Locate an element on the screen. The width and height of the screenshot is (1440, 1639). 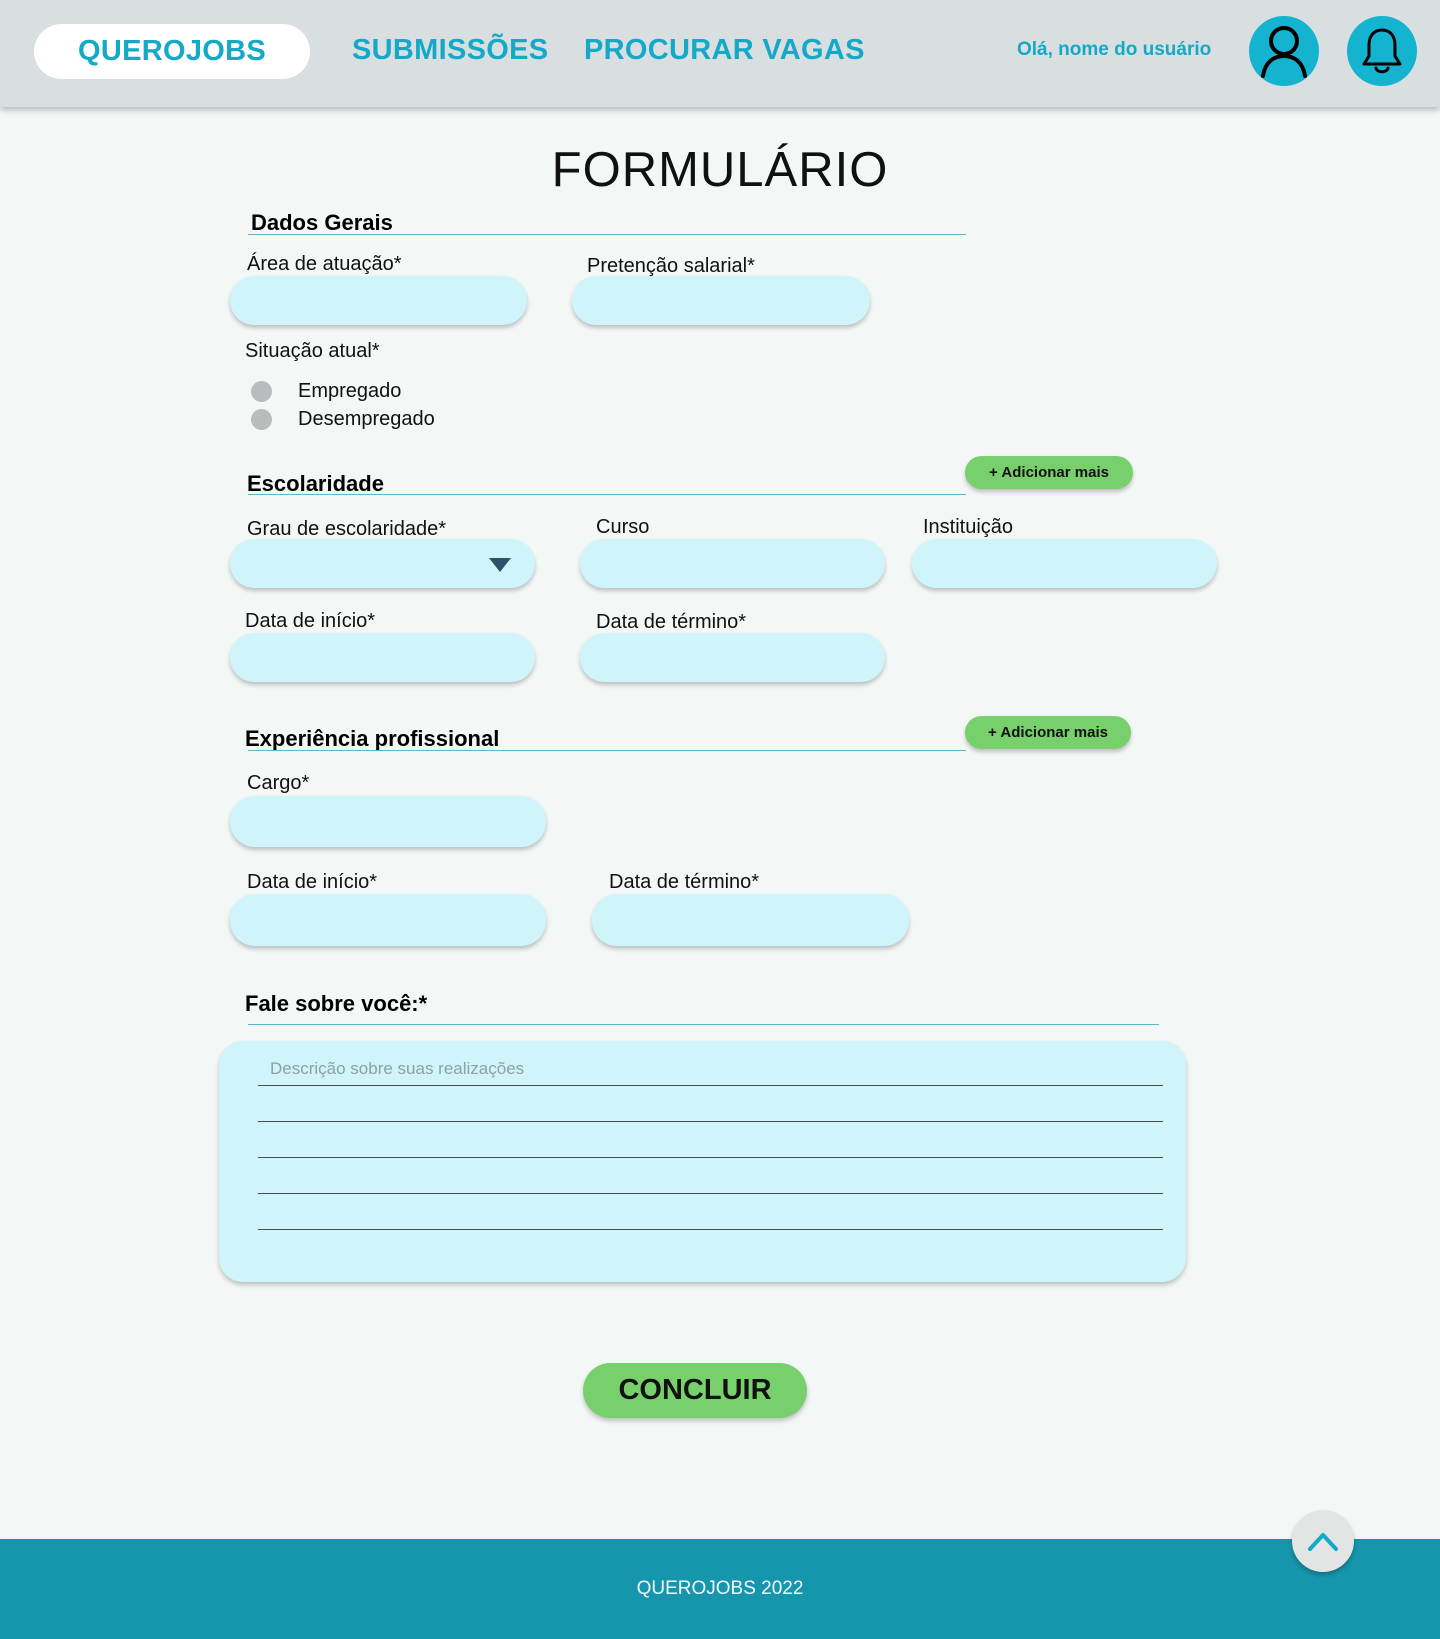
pretencao-salarial-label: Pretenção salarial* is located at coordinates (671, 266).